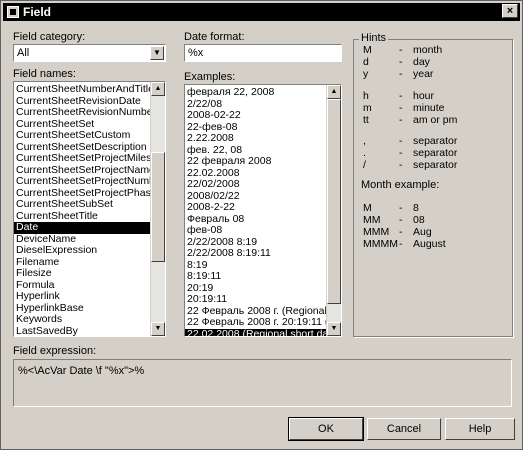 Image resolution: width=523 pixels, height=450 pixels. I want to click on list-item: LastSavedBy, so click(82, 331).